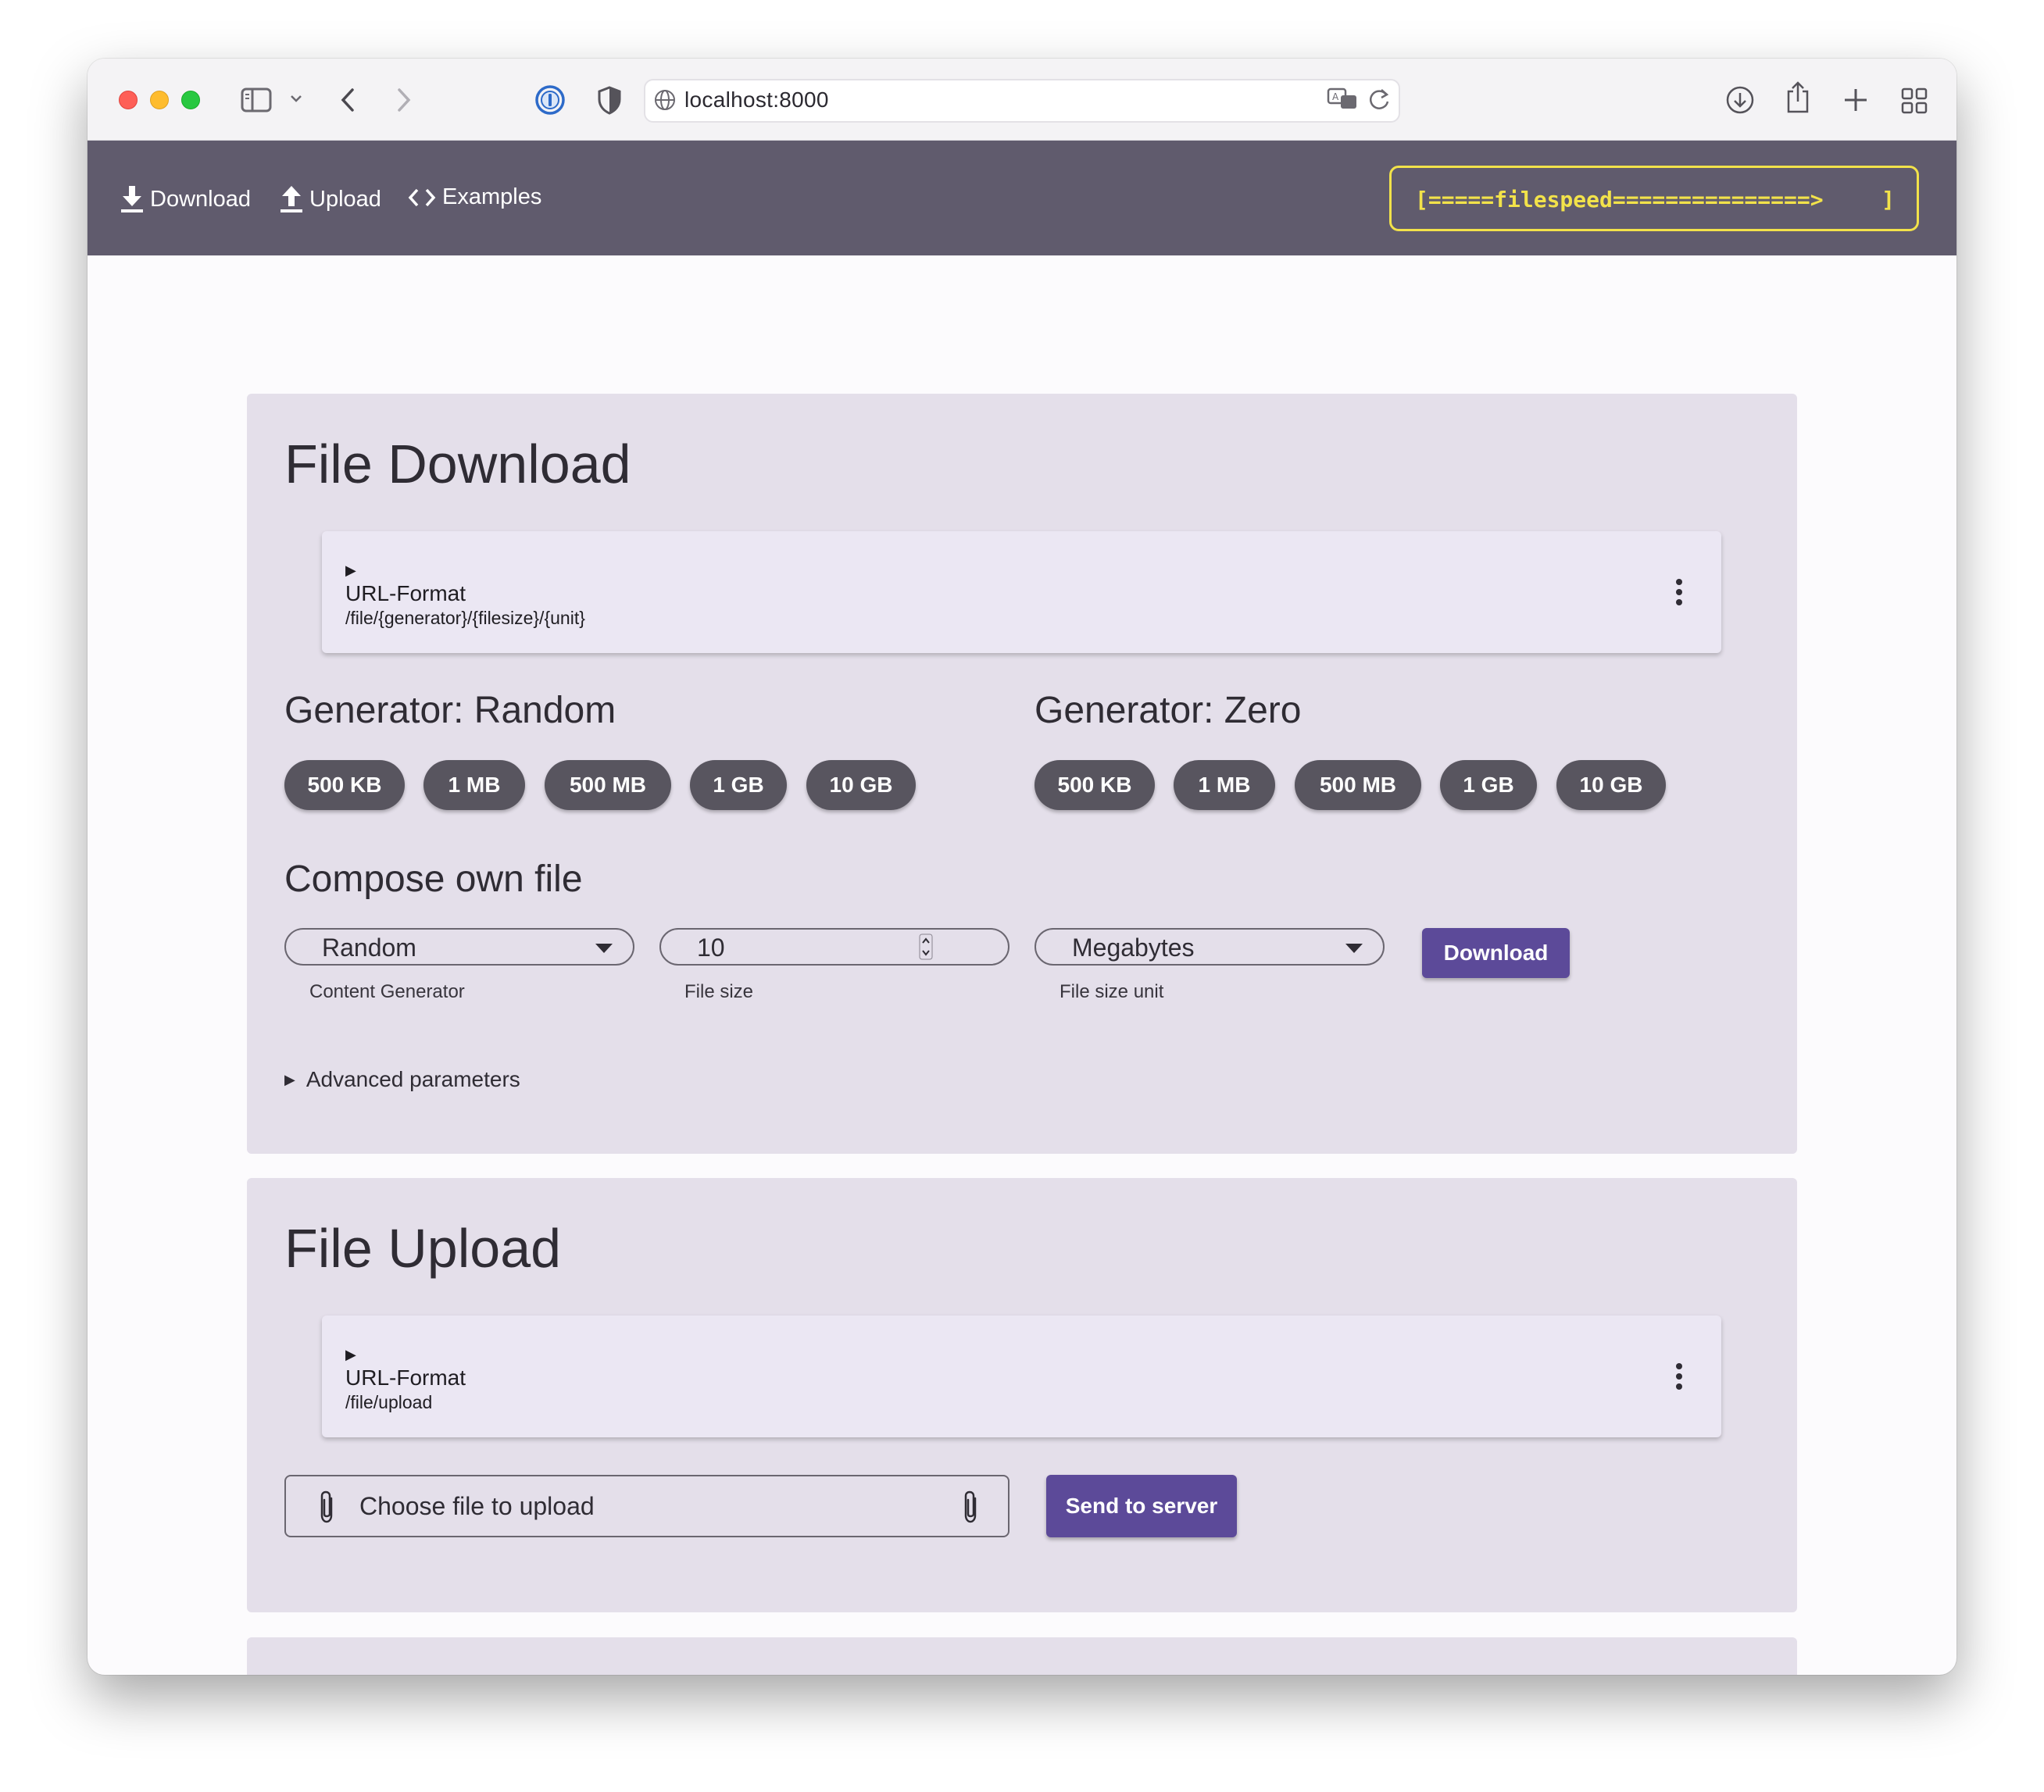 The height and width of the screenshot is (1792, 2044). I want to click on nav-upload-link: Upload, so click(330, 199).